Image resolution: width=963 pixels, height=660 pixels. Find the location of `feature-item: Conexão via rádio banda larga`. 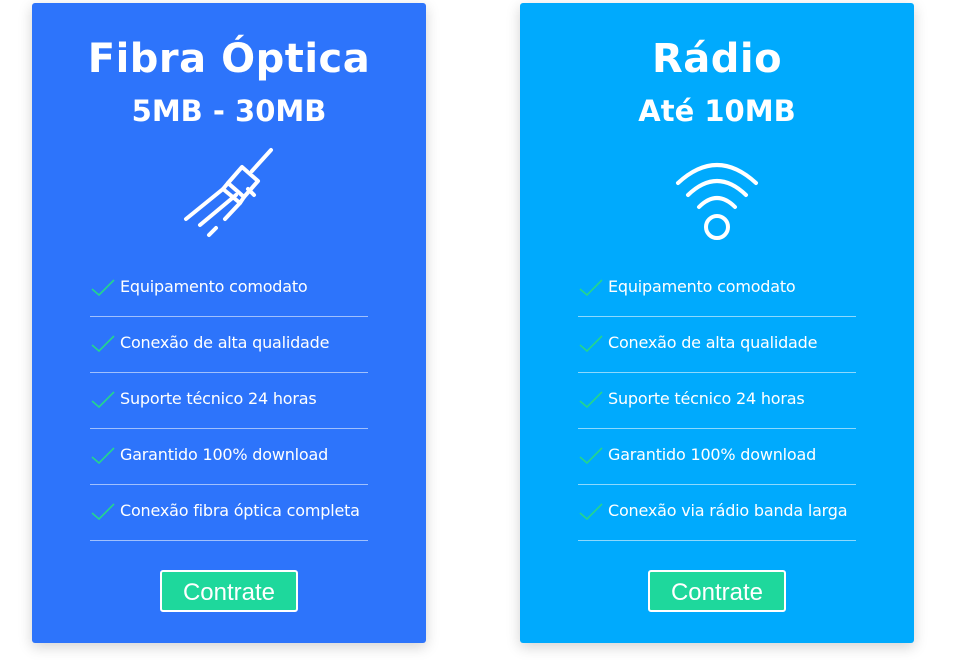

feature-item: Conexão via rádio banda larga is located at coordinates (717, 513).